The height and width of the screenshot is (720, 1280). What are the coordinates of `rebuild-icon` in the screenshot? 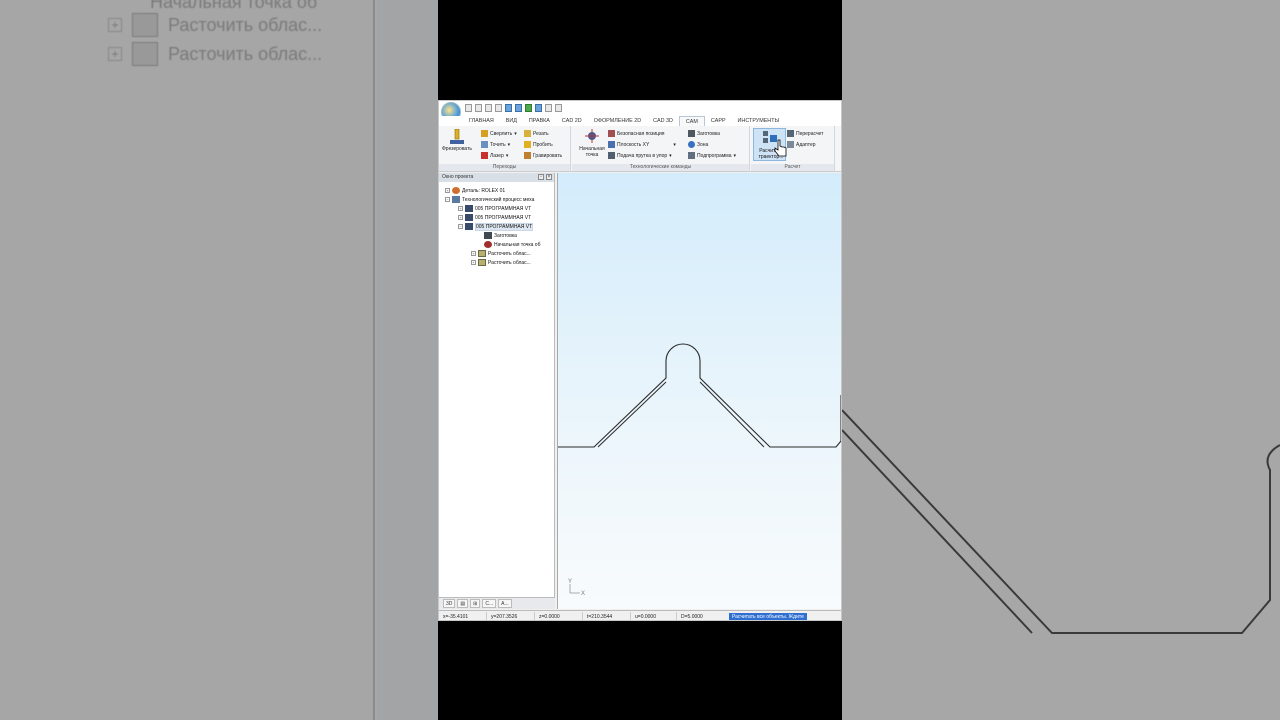 It's located at (528, 108).